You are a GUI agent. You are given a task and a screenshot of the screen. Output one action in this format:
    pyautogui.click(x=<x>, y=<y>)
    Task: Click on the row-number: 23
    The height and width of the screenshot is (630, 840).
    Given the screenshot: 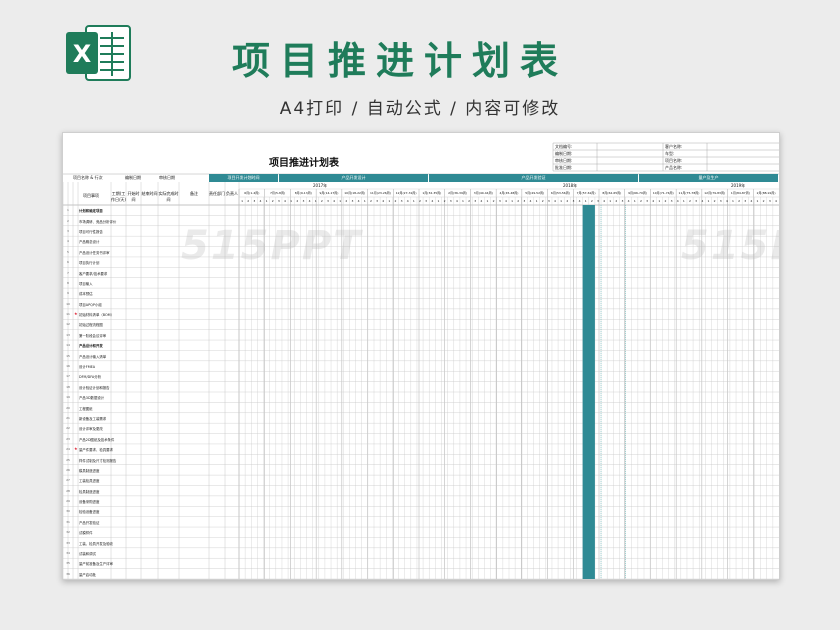 What is the action you would take?
    pyautogui.click(x=68, y=438)
    